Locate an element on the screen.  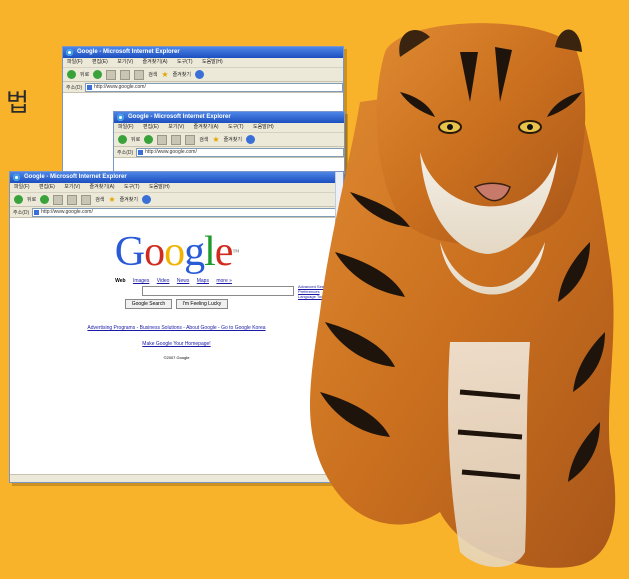
tab-more: more » is located at coordinates (224, 281).